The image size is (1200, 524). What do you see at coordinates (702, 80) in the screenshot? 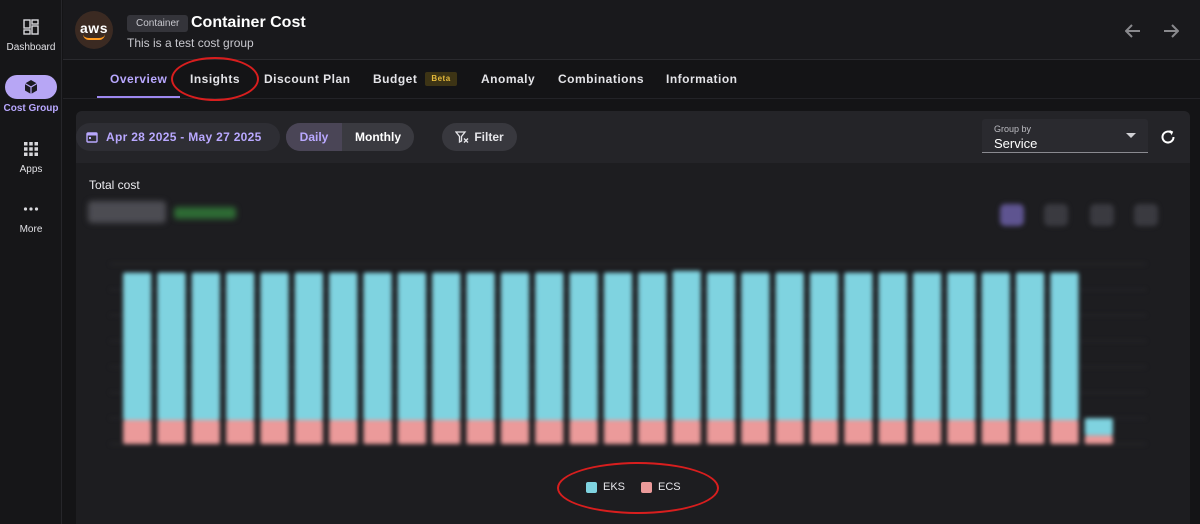
I see `tab-information: Information` at bounding box center [702, 80].